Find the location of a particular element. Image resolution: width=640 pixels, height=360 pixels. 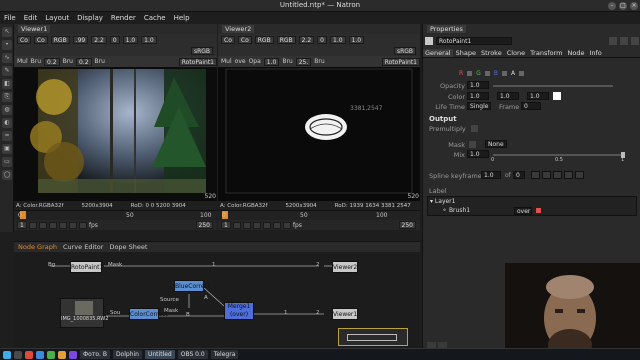

frame-field: 0 is located at coordinates (531, 106).